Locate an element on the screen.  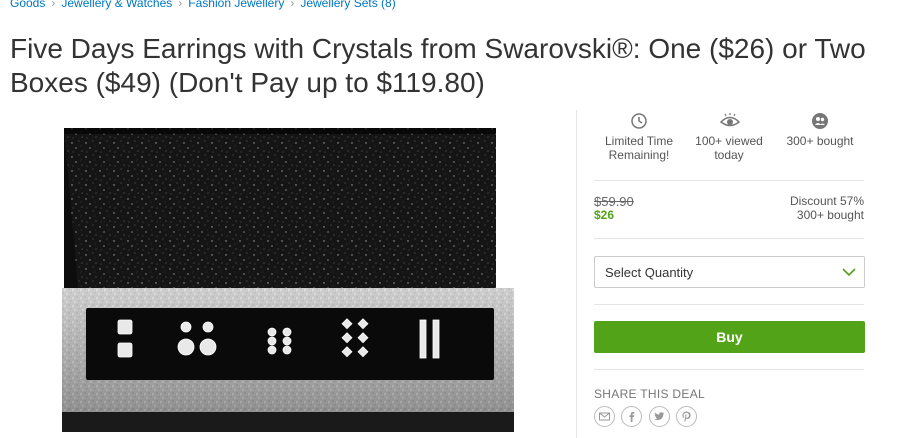
breadcrumb-item-jewellery-sets: Jewellery Sets (8) is located at coordinates (347, 5).